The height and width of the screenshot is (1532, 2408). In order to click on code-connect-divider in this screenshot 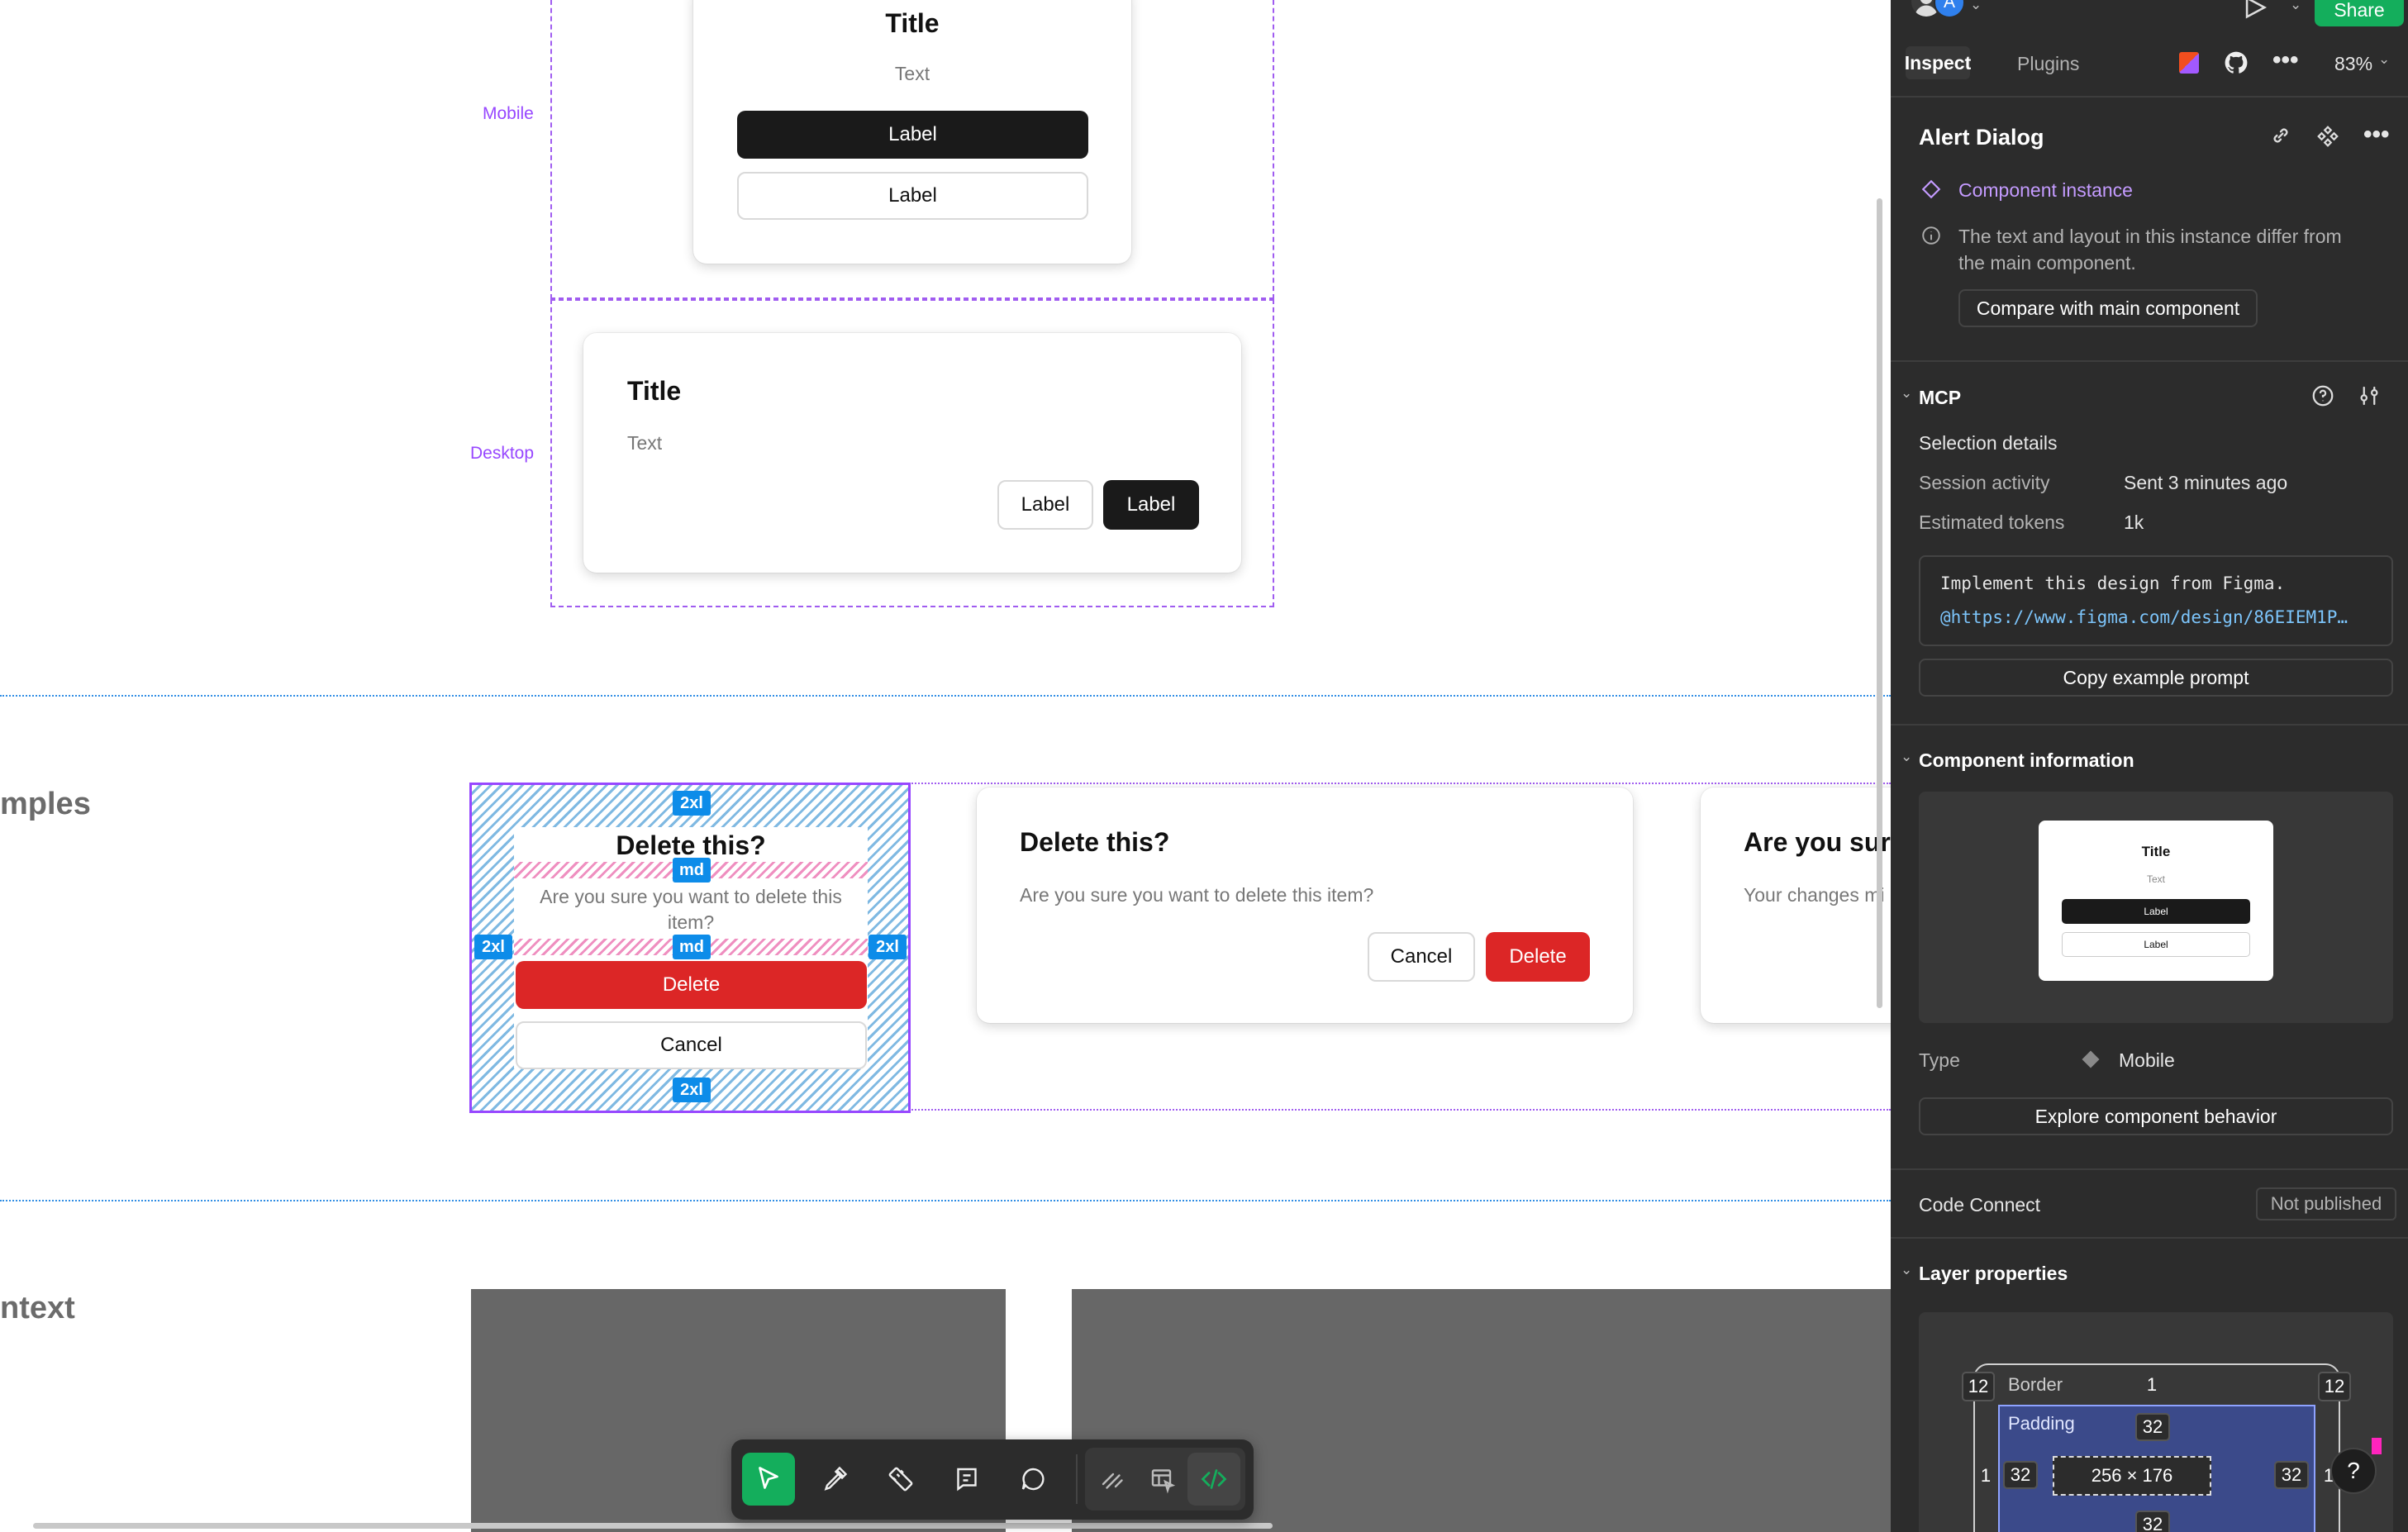, I will do `click(2149, 1238)`.